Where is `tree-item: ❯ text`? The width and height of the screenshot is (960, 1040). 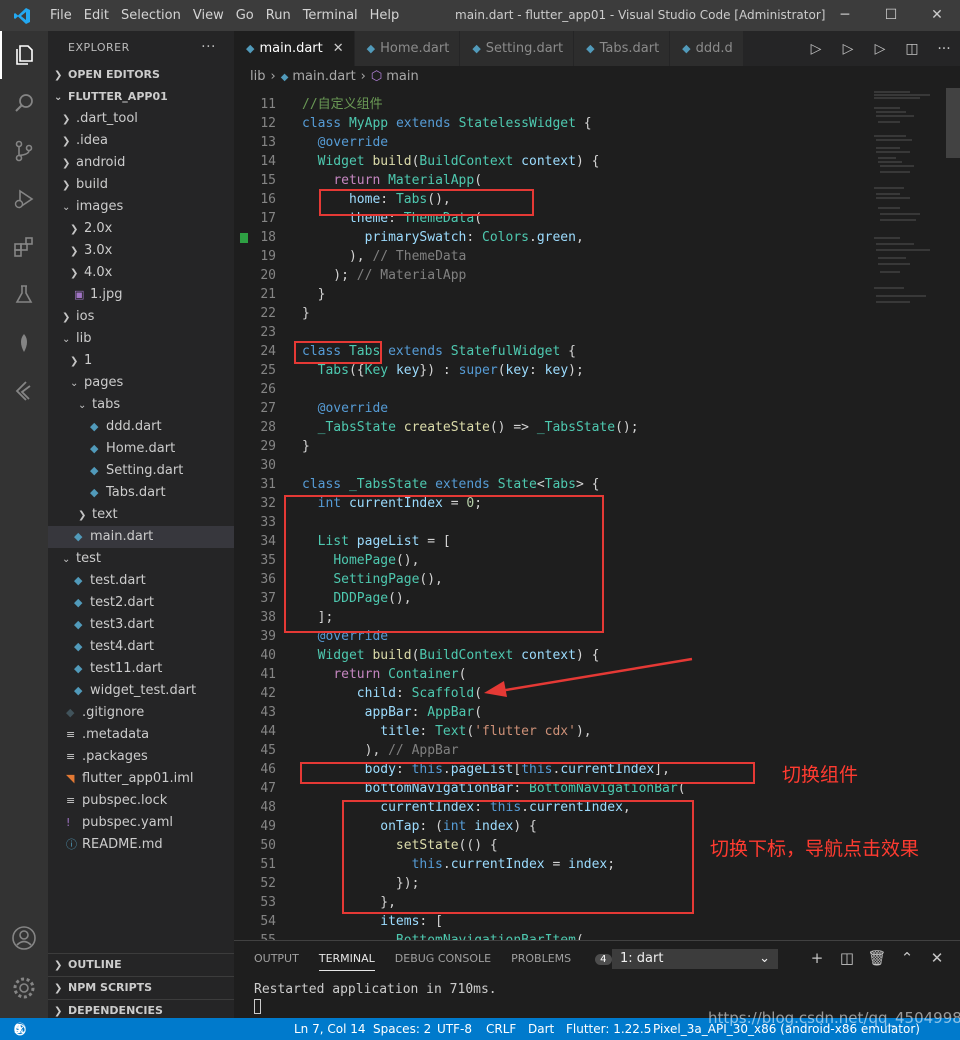
tree-item: ❯ text is located at coordinates (141, 515).